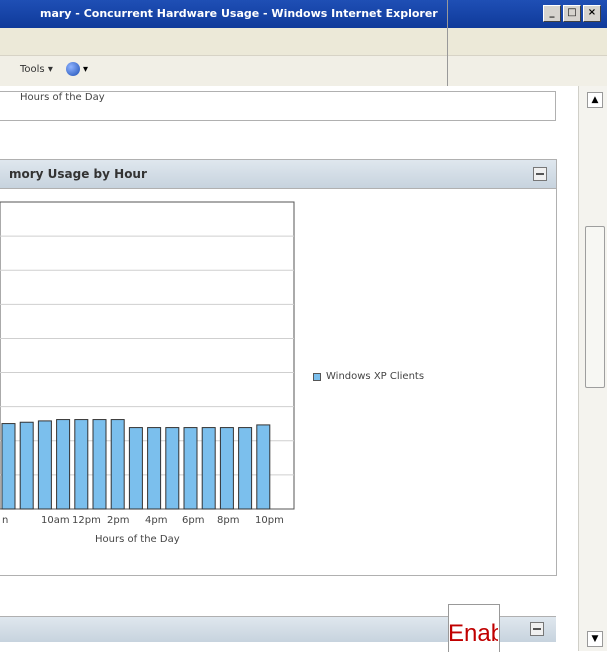 The image size is (607, 652). I want to click on x-tick-label: 6pm, so click(193, 520).